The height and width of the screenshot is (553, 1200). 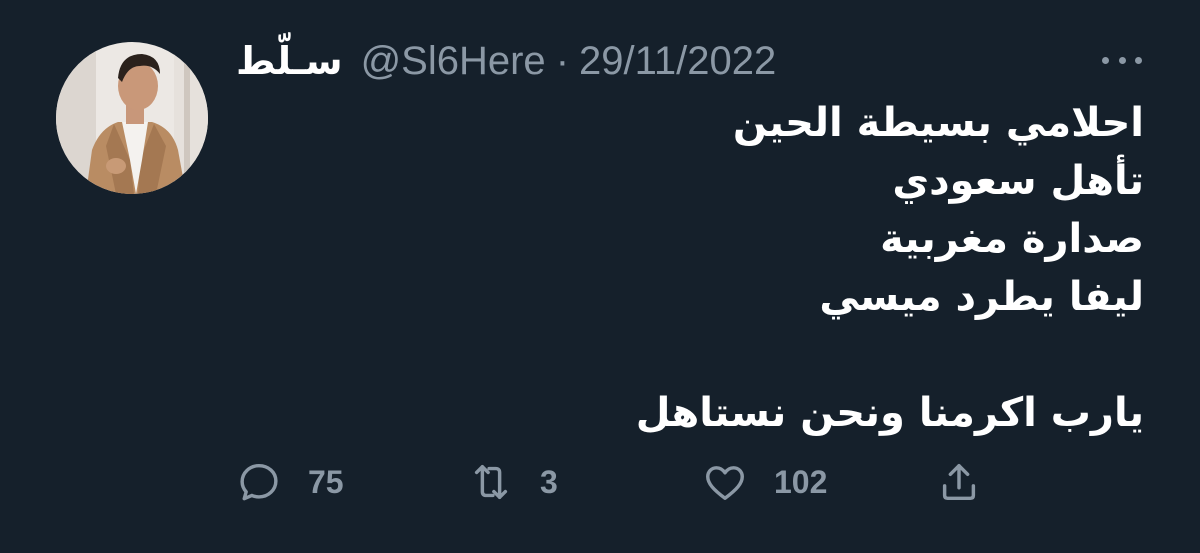 What do you see at coordinates (616, 482) in the screenshot?
I see `tweet-actions: 75 3 102` at bounding box center [616, 482].